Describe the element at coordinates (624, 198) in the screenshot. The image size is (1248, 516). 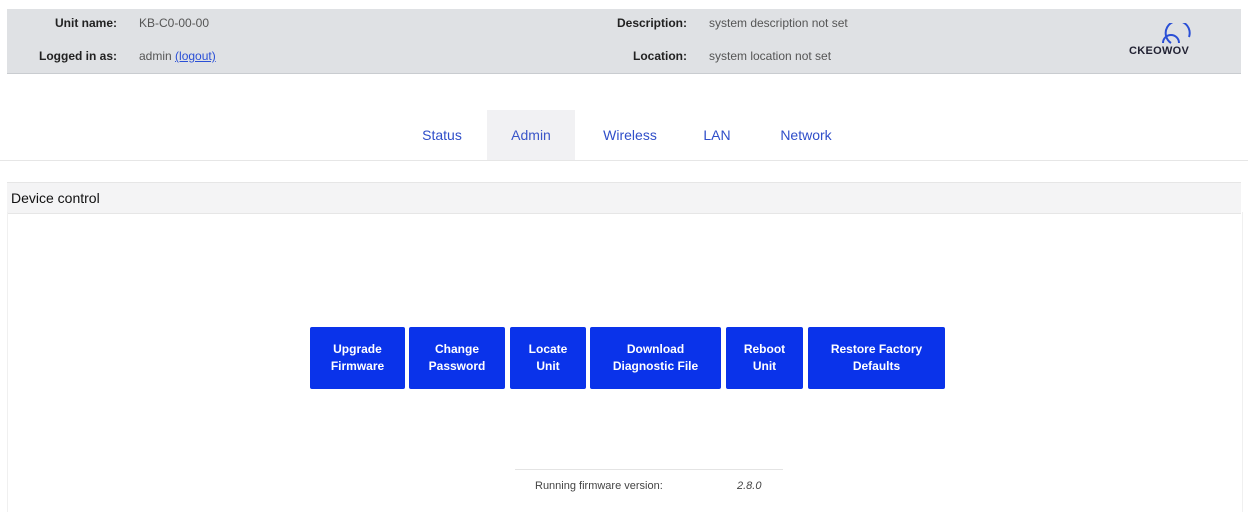
I see `section-header: Device control` at that location.